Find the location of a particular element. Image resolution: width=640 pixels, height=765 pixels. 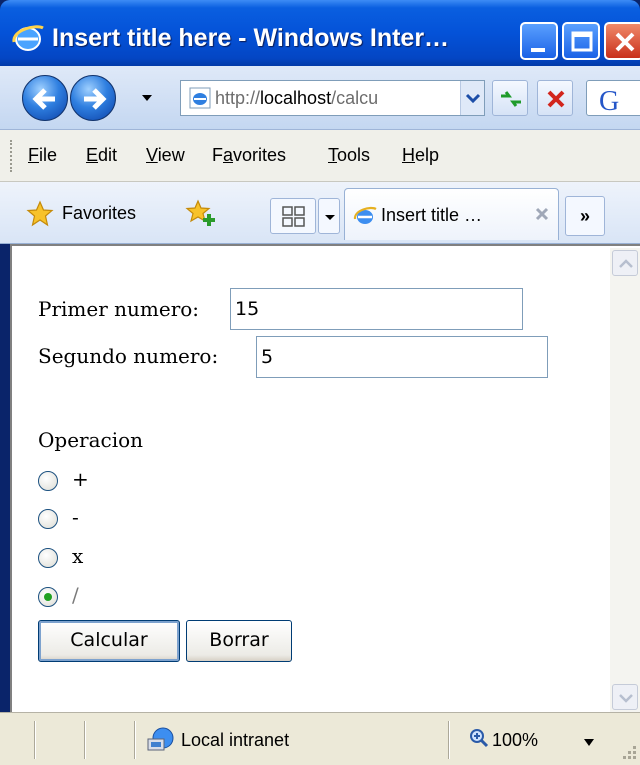

address-input: http://localhost/calcu is located at coordinates (332, 98).